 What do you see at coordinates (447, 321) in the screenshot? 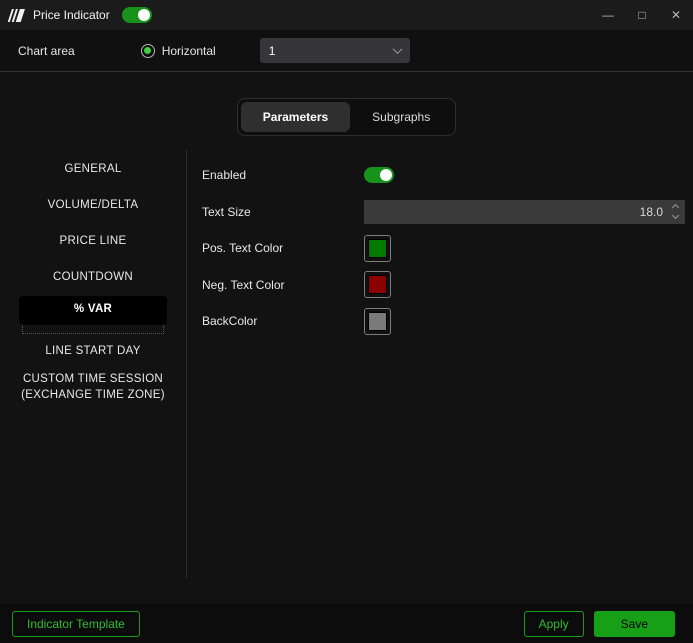
I see `setting-row-backcolor: BackColor` at bounding box center [447, 321].